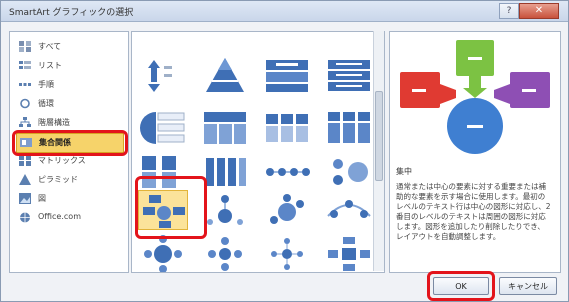  Describe the element at coordinates (25, 103) in the screenshot. I see `cycle-icon` at that location.